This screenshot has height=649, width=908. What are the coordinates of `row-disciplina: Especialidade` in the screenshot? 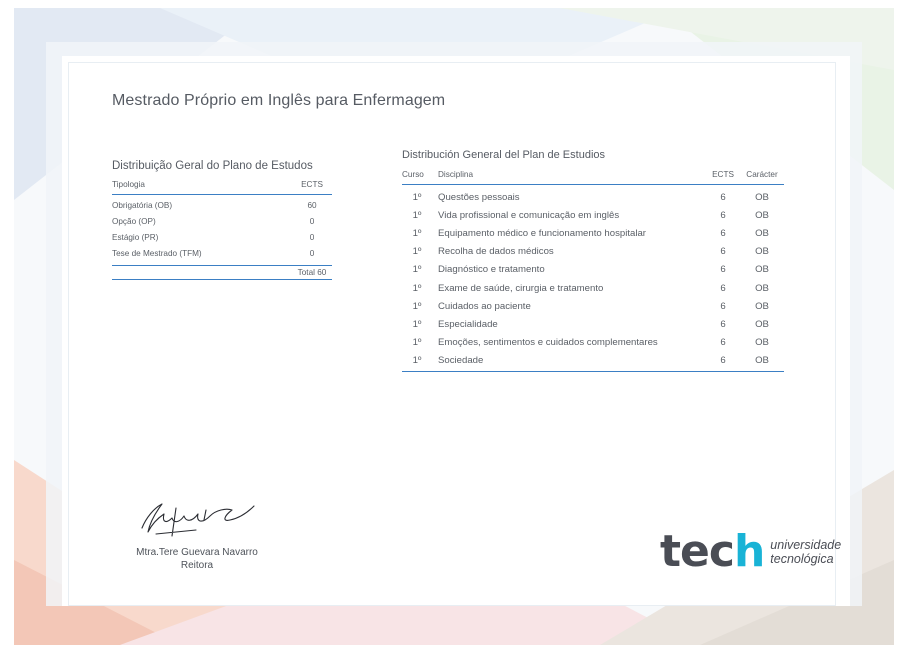 It's located at (468, 324).